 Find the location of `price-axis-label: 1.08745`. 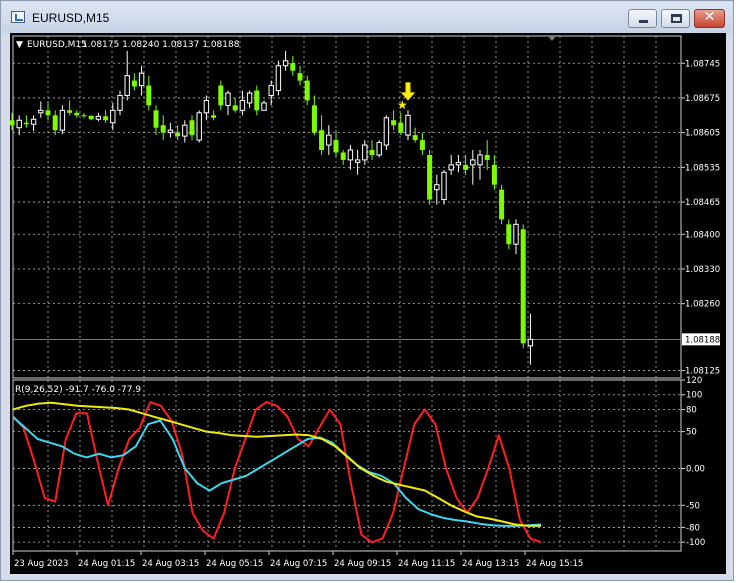

price-axis-label: 1.08745 is located at coordinates (702, 64).